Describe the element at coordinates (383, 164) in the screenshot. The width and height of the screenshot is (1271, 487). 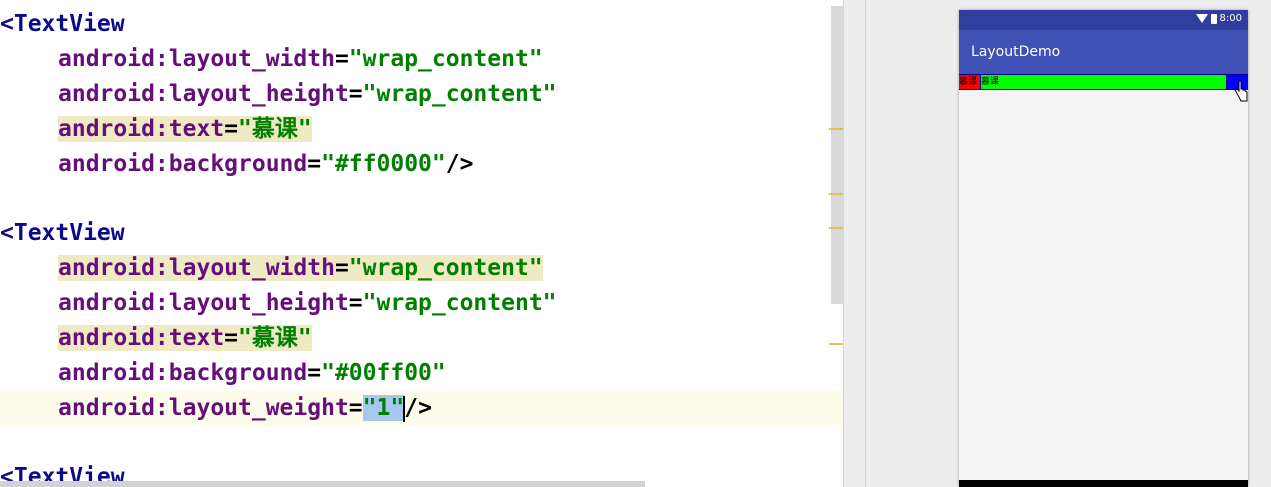
I see `attr-value: "#ff0000"` at that location.